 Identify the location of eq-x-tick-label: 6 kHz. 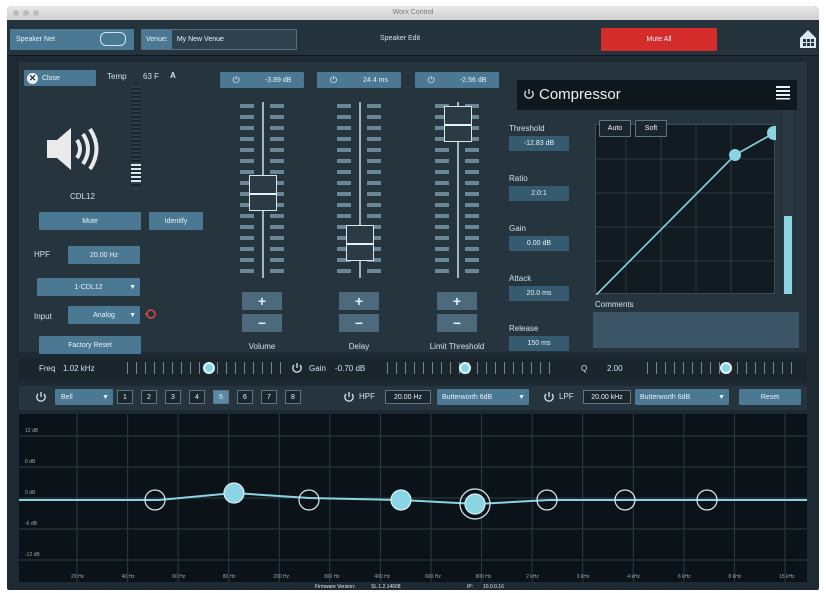
(684, 577).